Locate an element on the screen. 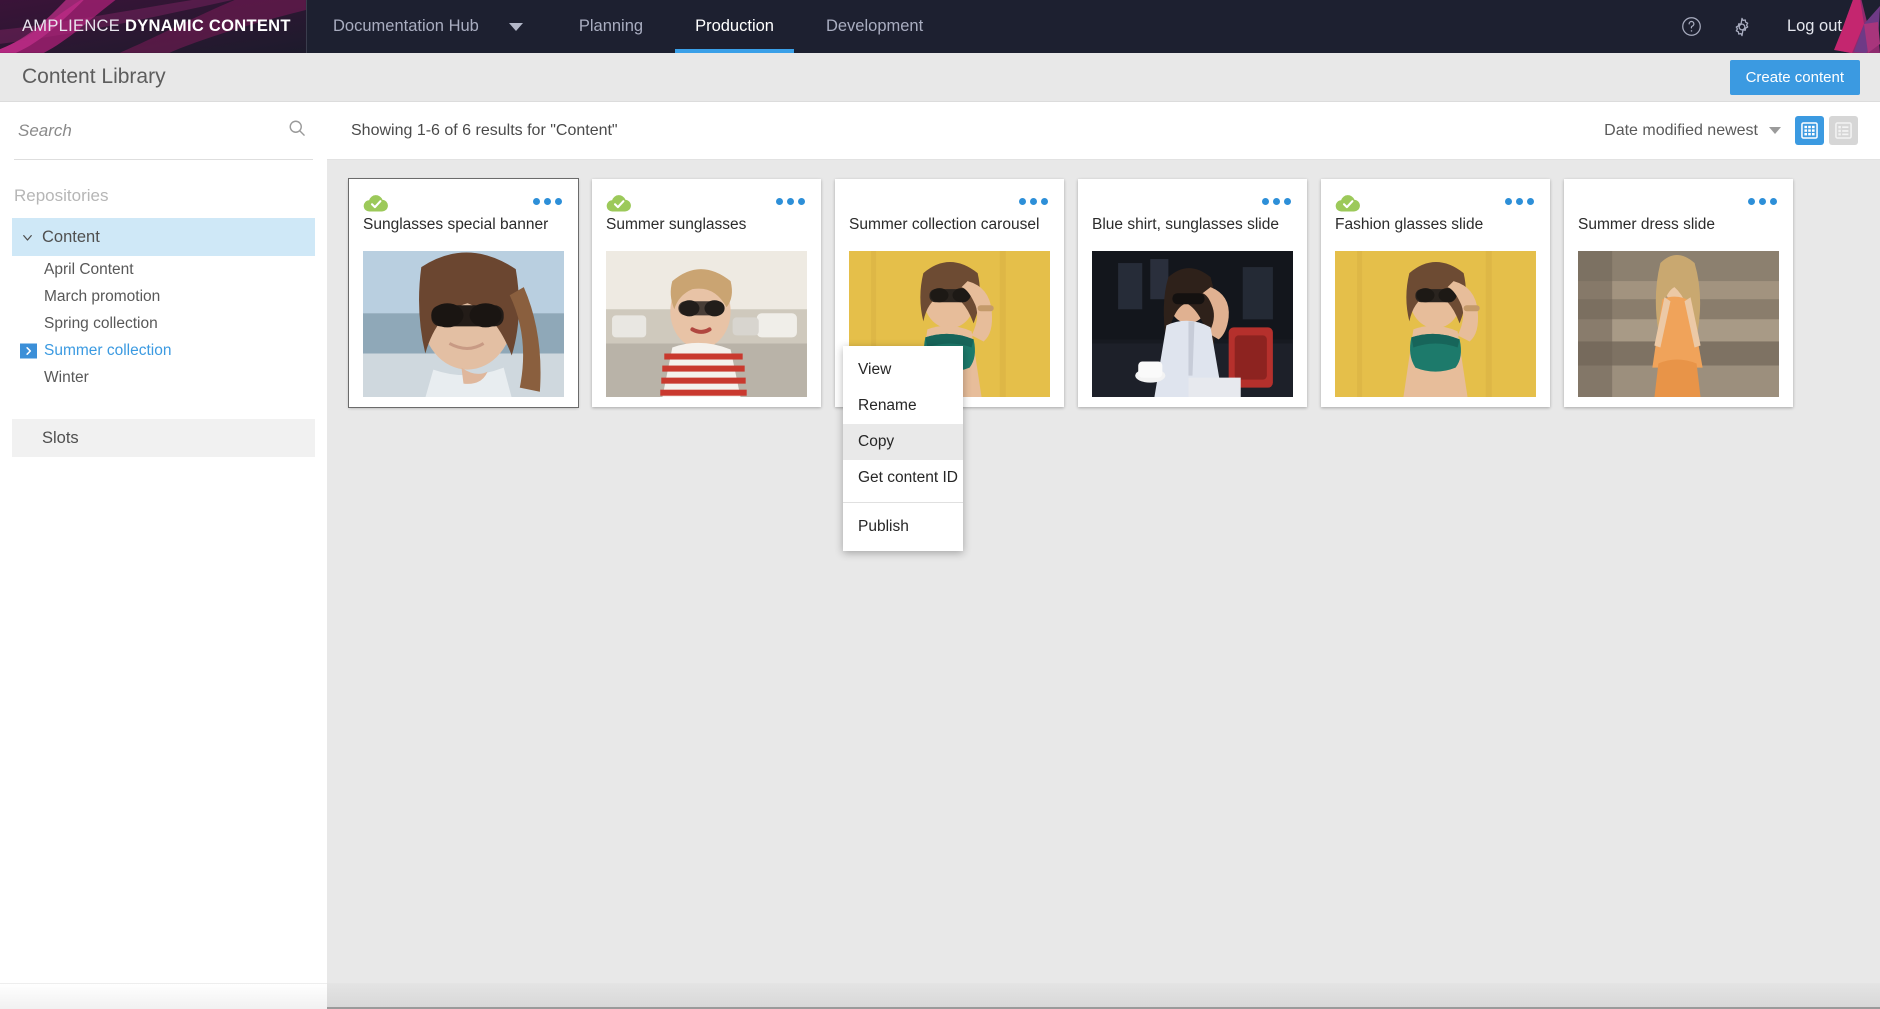  content-card: Summer sunglasses is located at coordinates (706, 293).